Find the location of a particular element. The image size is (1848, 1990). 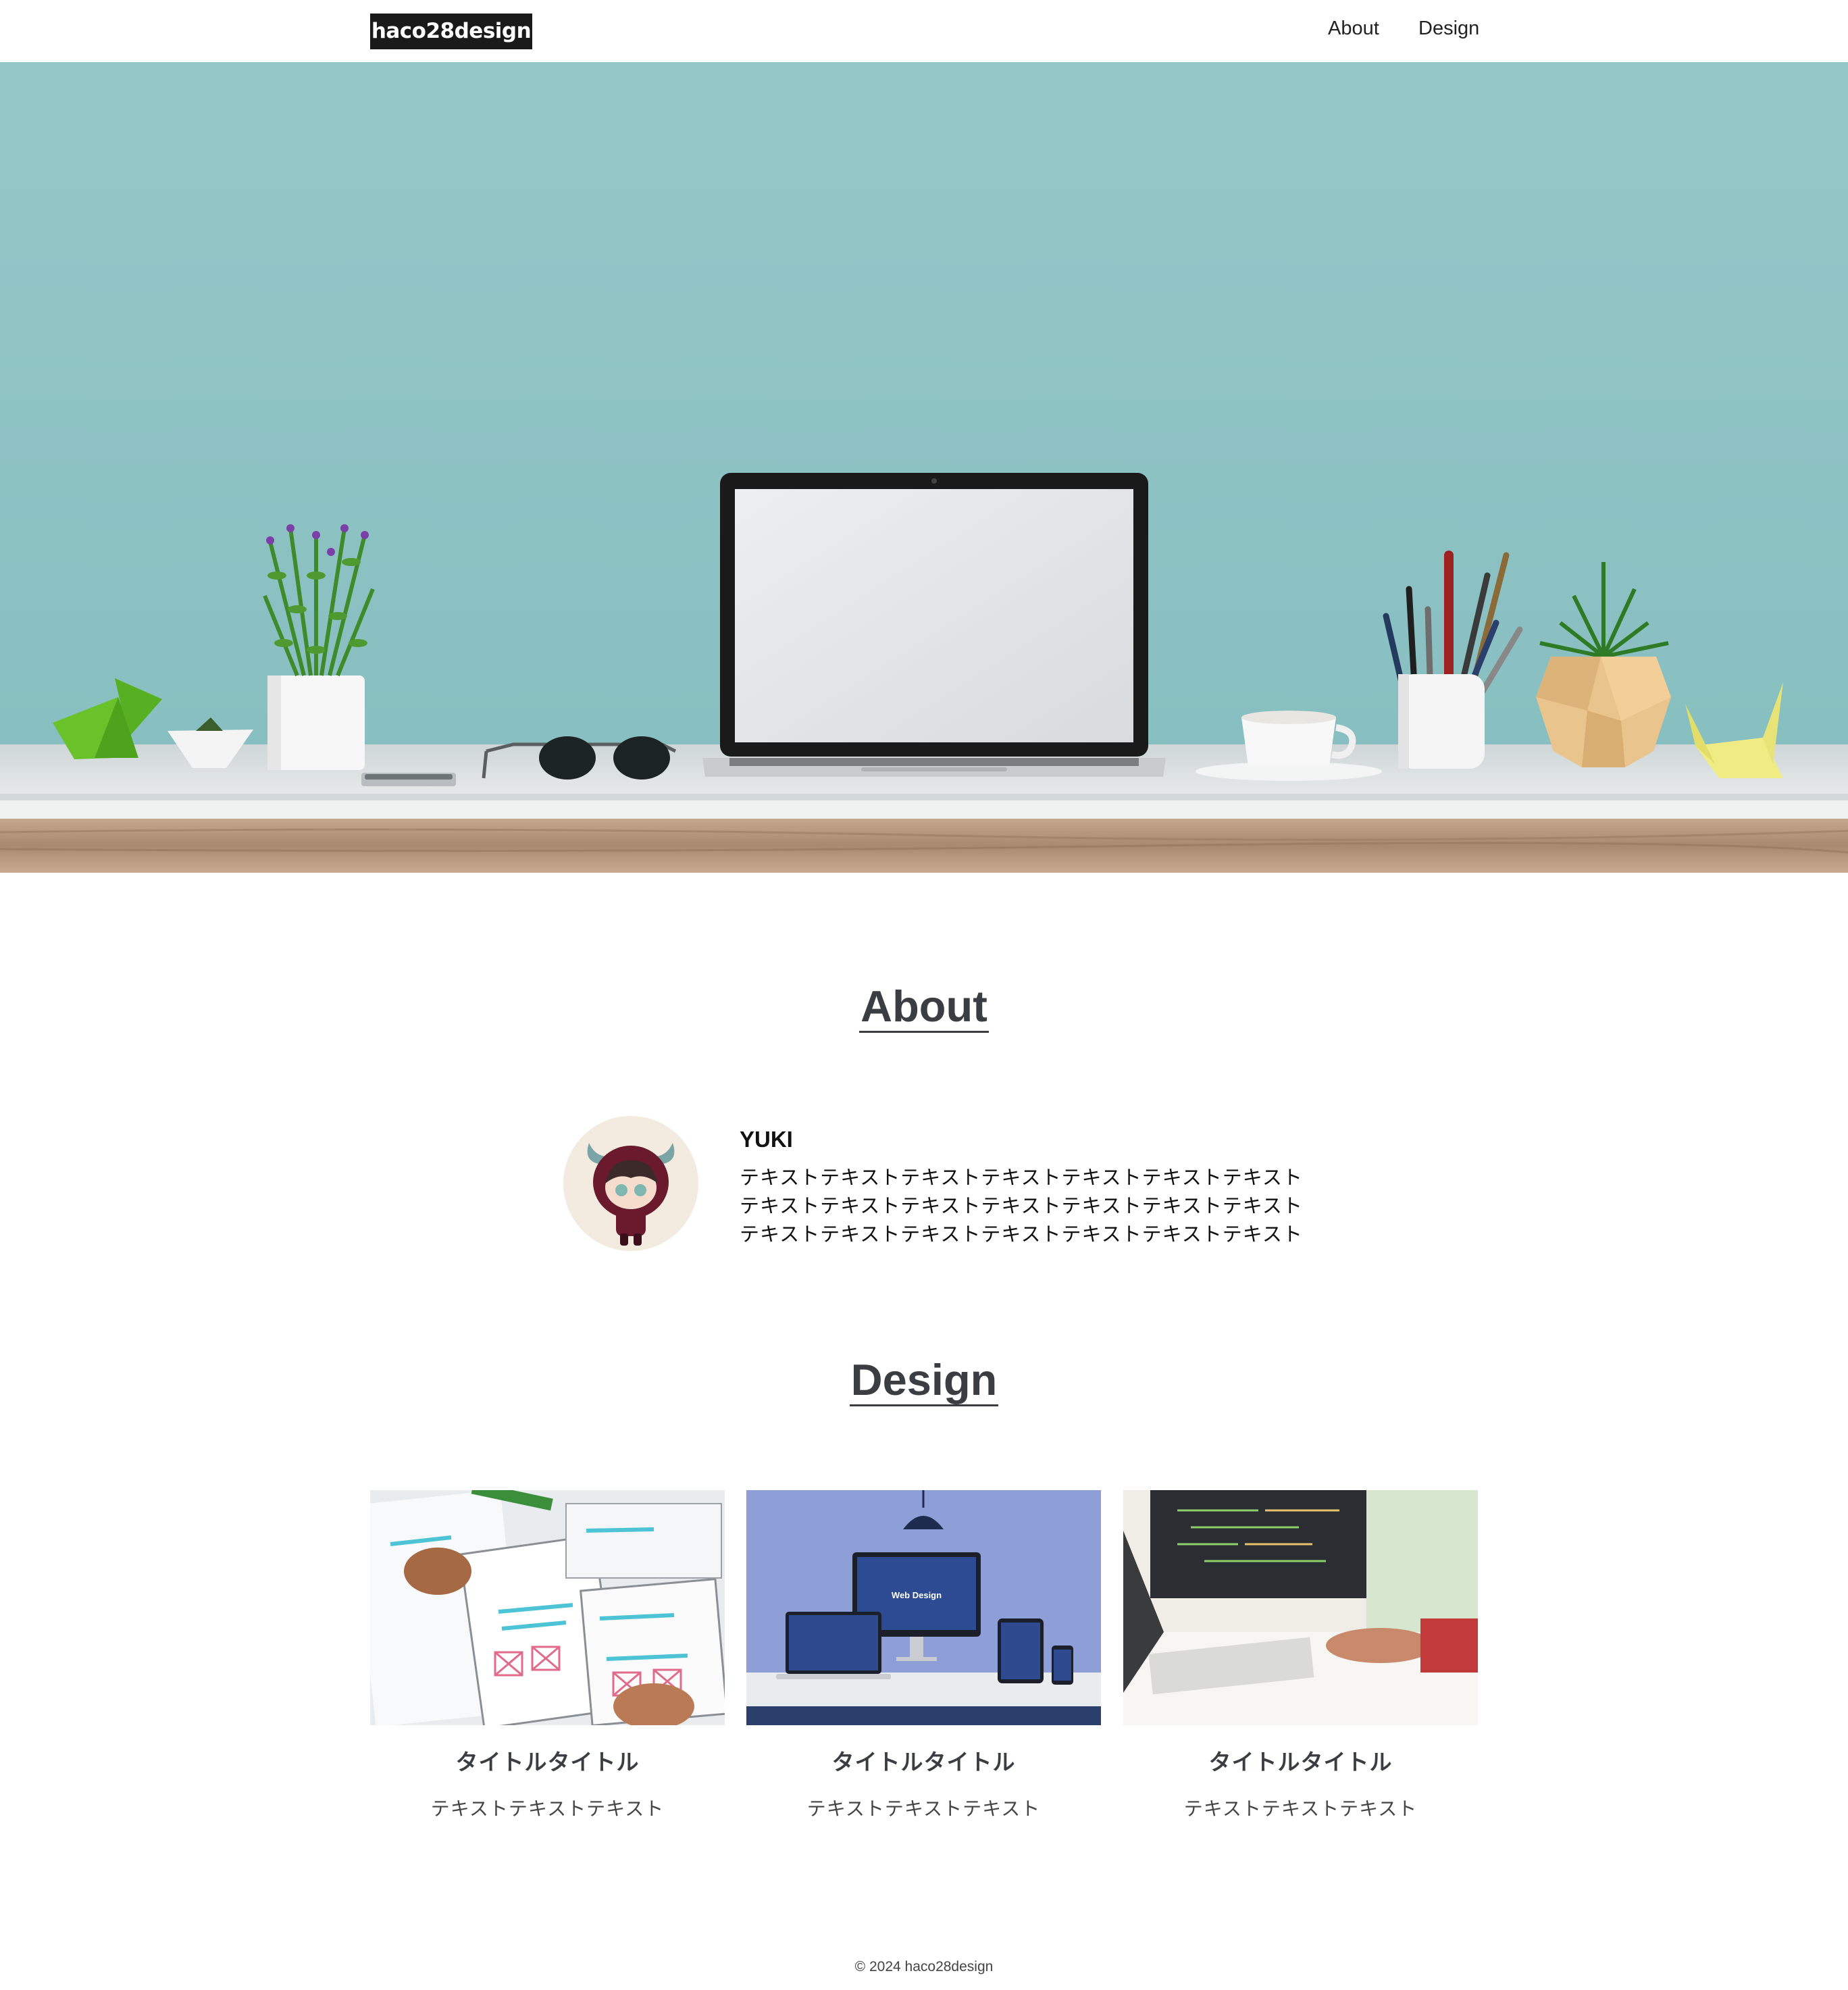

coding-workspace-image is located at coordinates (1300, 1607).